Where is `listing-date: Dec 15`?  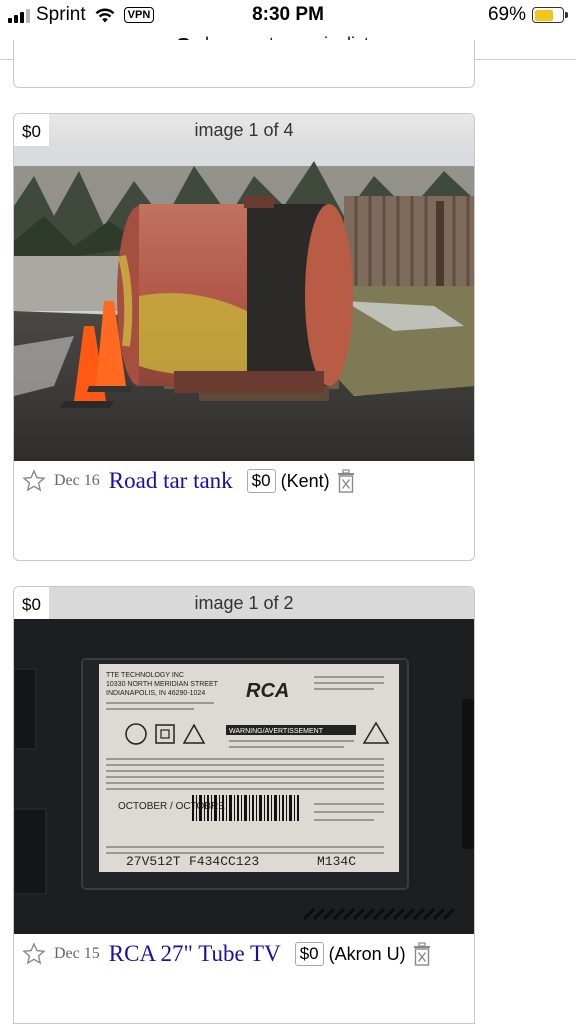
listing-date: Dec 15 is located at coordinates (77, 953).